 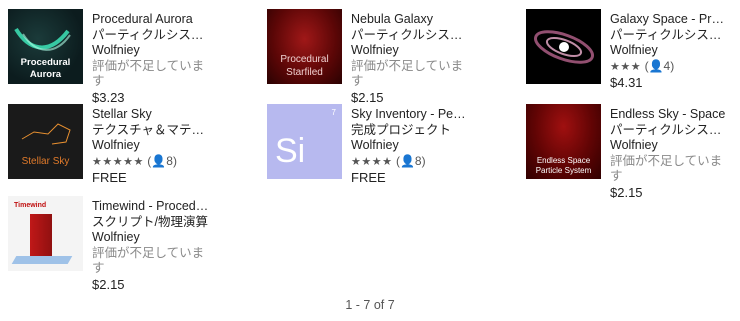 I want to click on star-rating: ★★★★, so click(x=372, y=161).